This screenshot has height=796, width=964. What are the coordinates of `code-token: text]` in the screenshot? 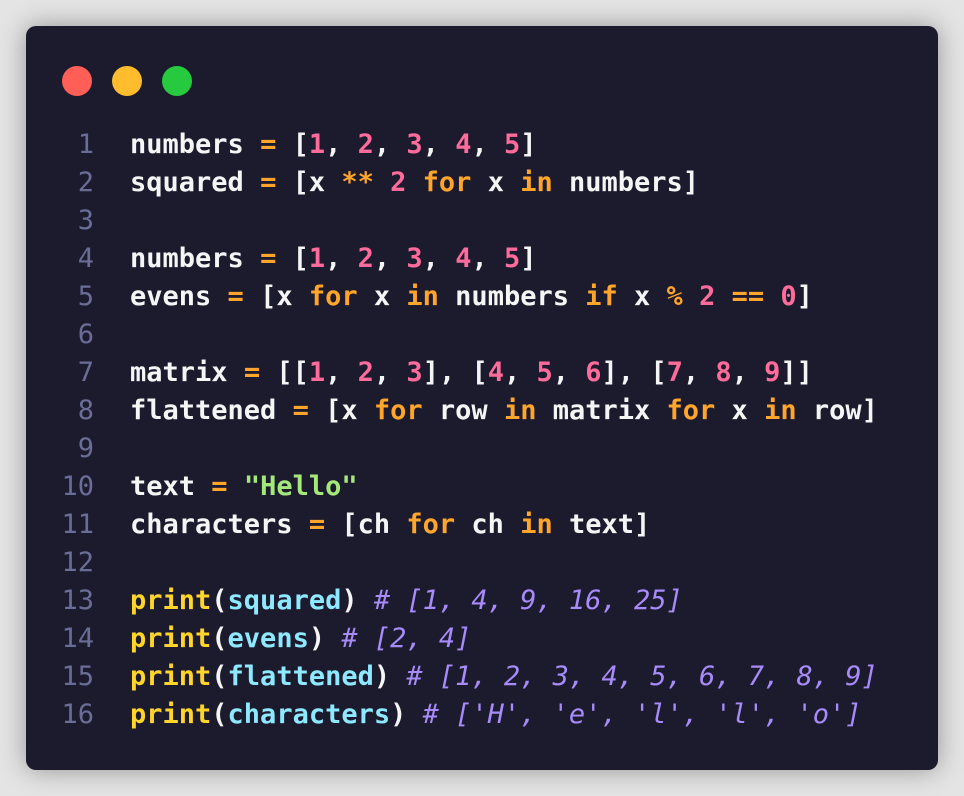 It's located at (601, 524).